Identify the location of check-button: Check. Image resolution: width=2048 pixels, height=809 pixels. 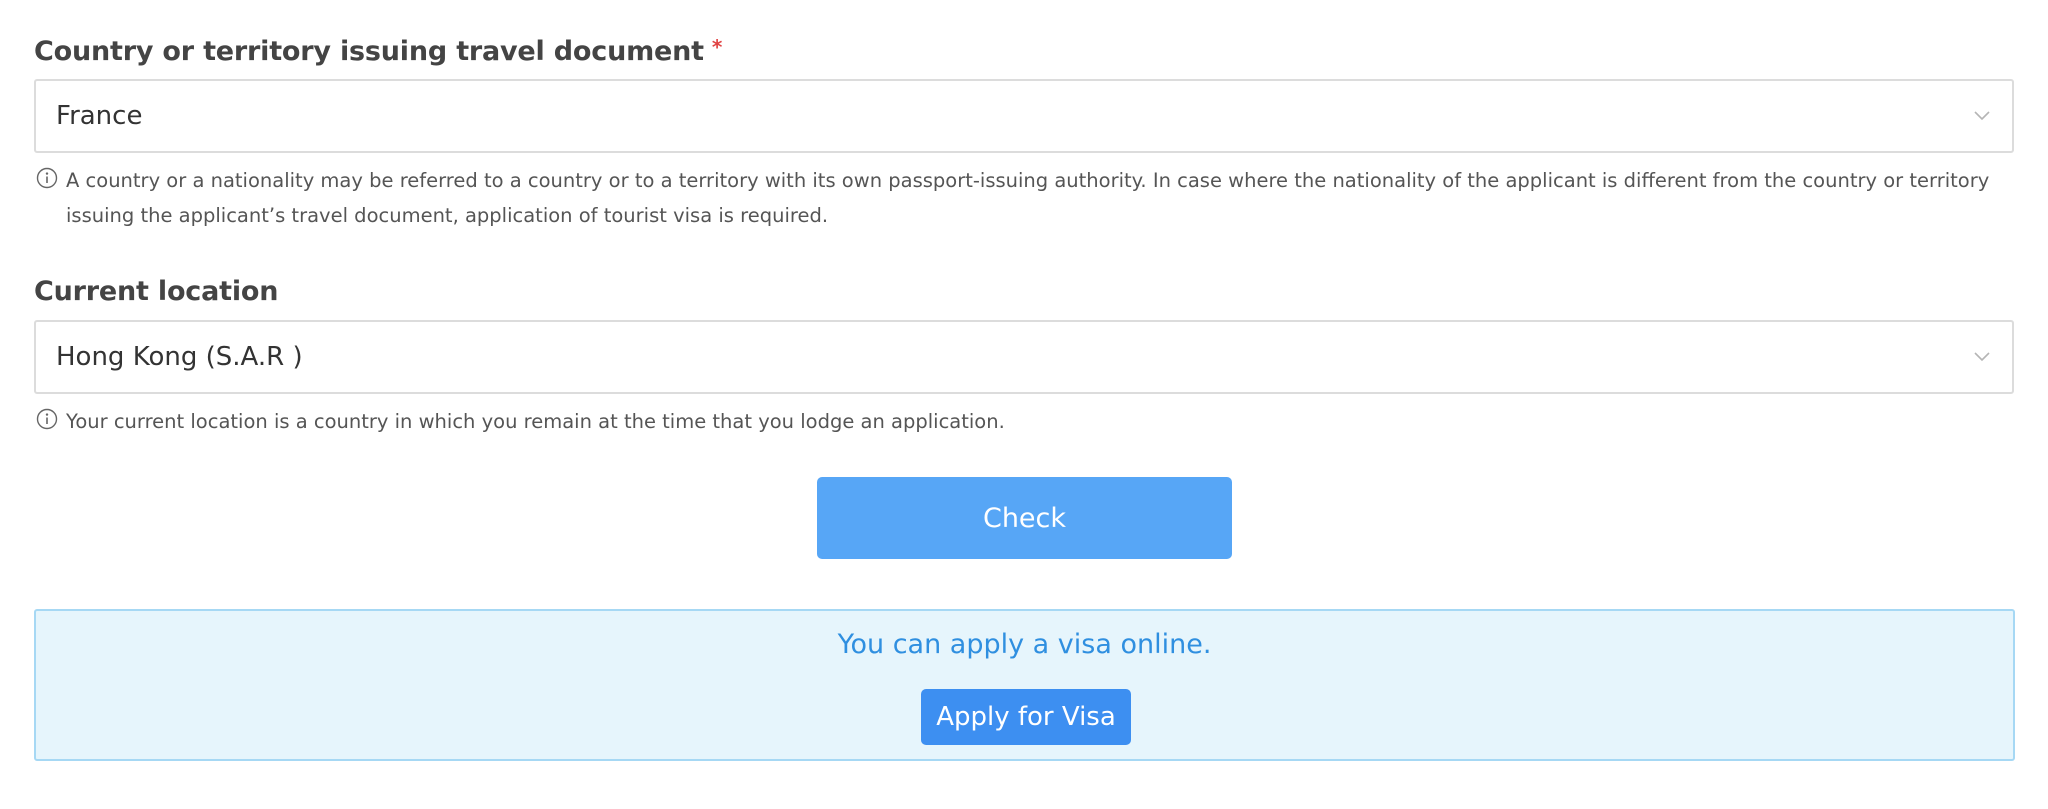
(1024, 518).